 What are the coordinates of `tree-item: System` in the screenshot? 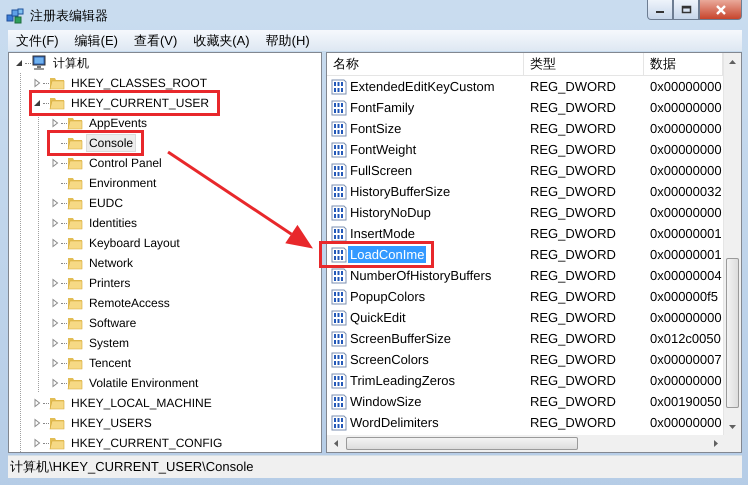 It's located at (109, 343).